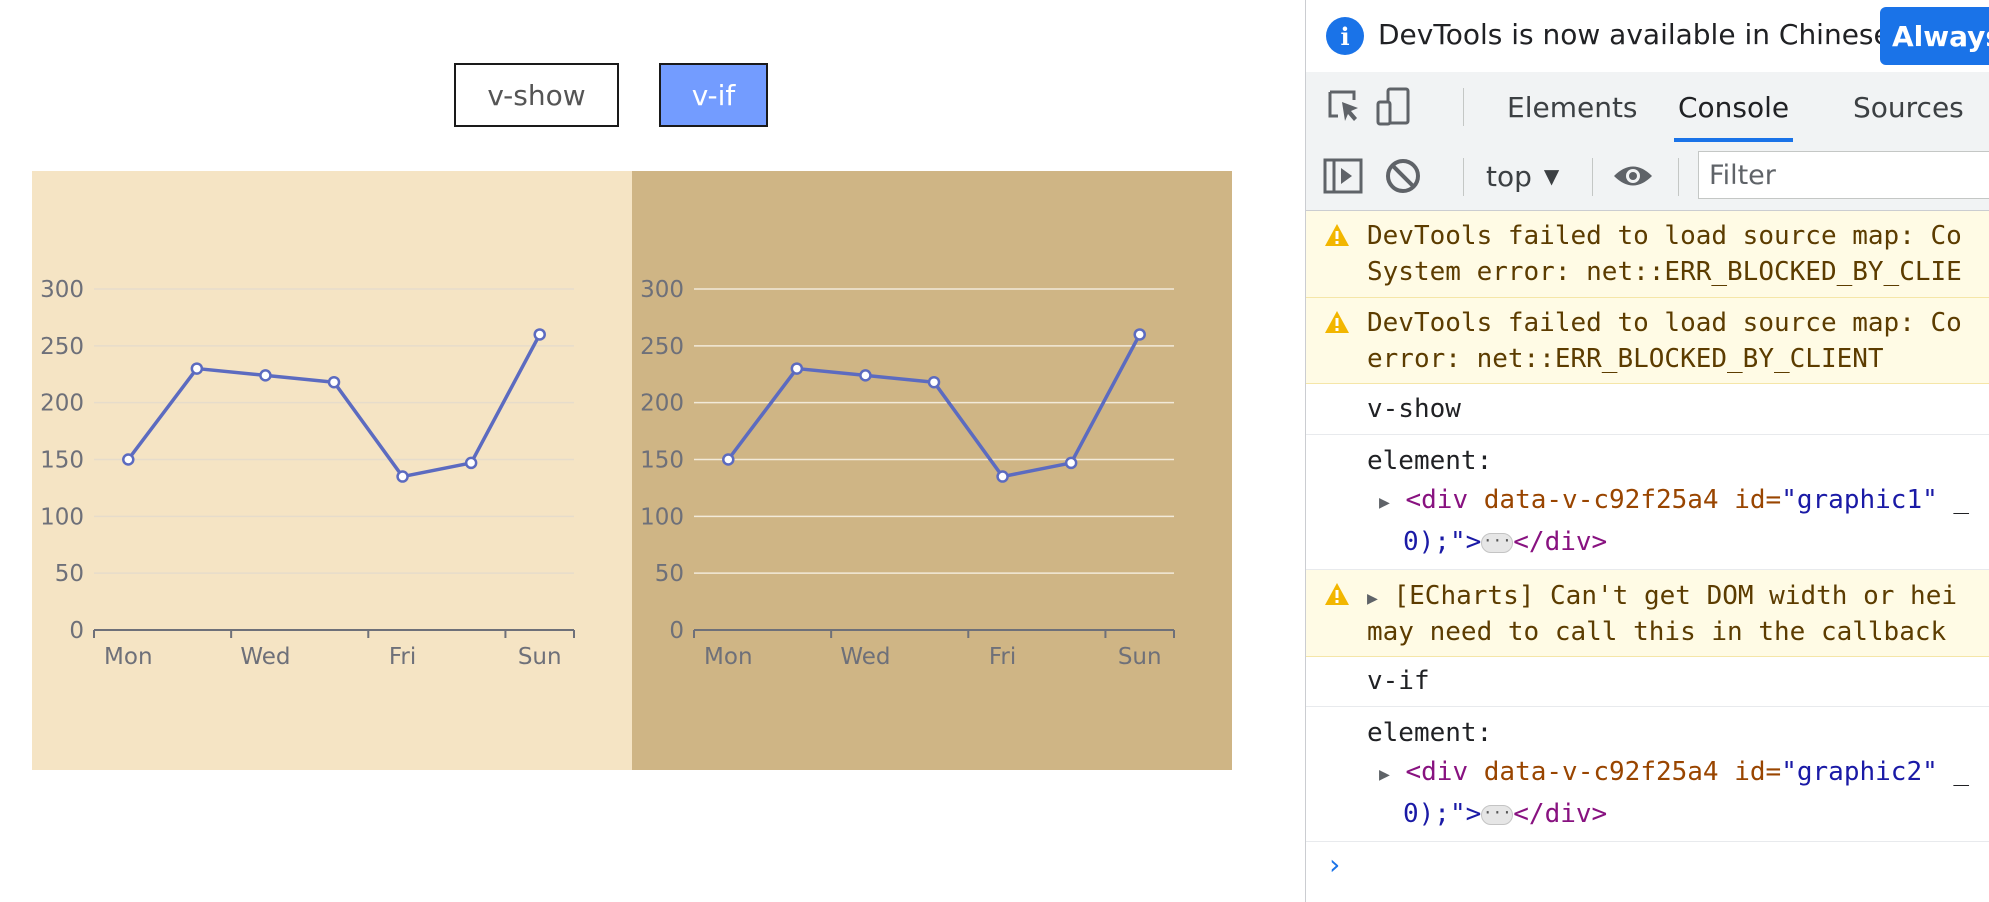 Image resolution: width=1989 pixels, height=902 pixels. Describe the element at coordinates (536, 95) in the screenshot. I see `v-show-button: v-show` at that location.